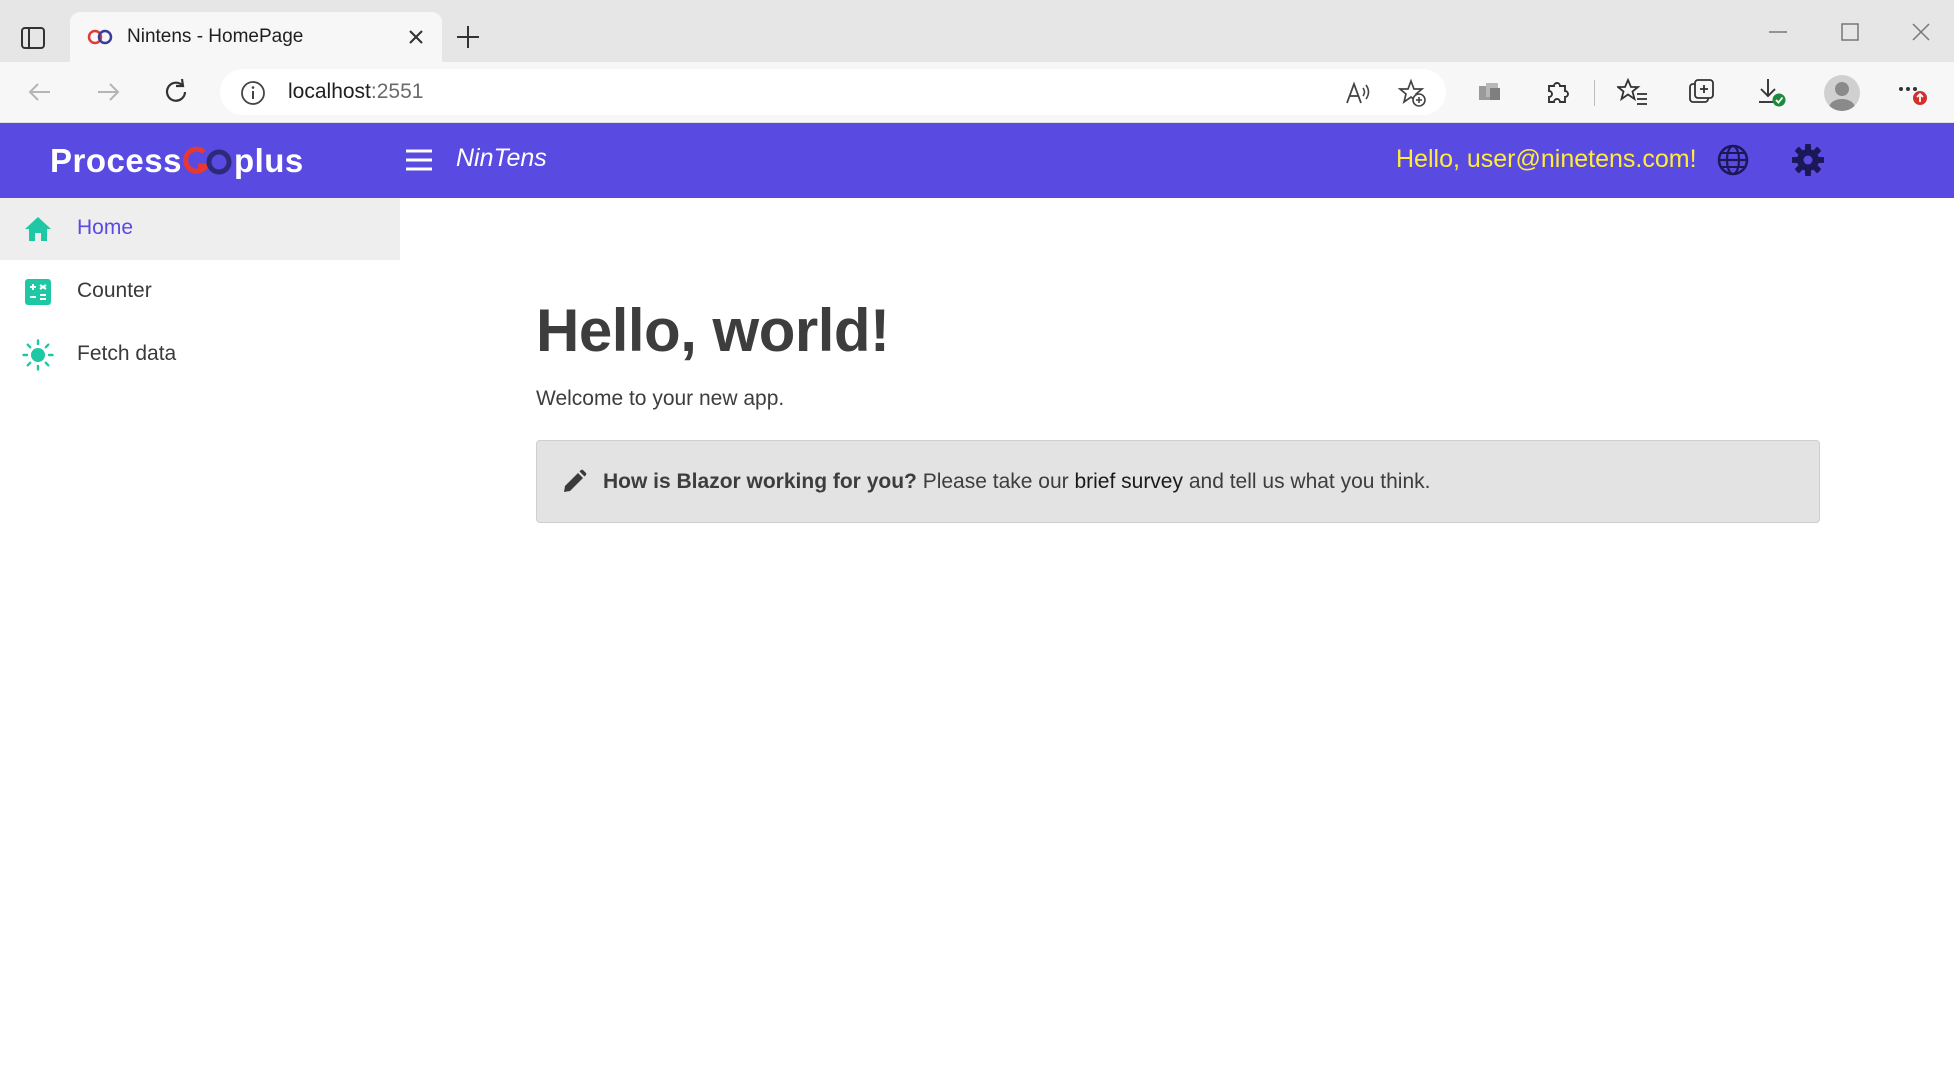 The height and width of the screenshot is (1065, 1954). Describe the element at coordinates (833, 92) in the screenshot. I see `address-bar: localhost:2551` at that location.